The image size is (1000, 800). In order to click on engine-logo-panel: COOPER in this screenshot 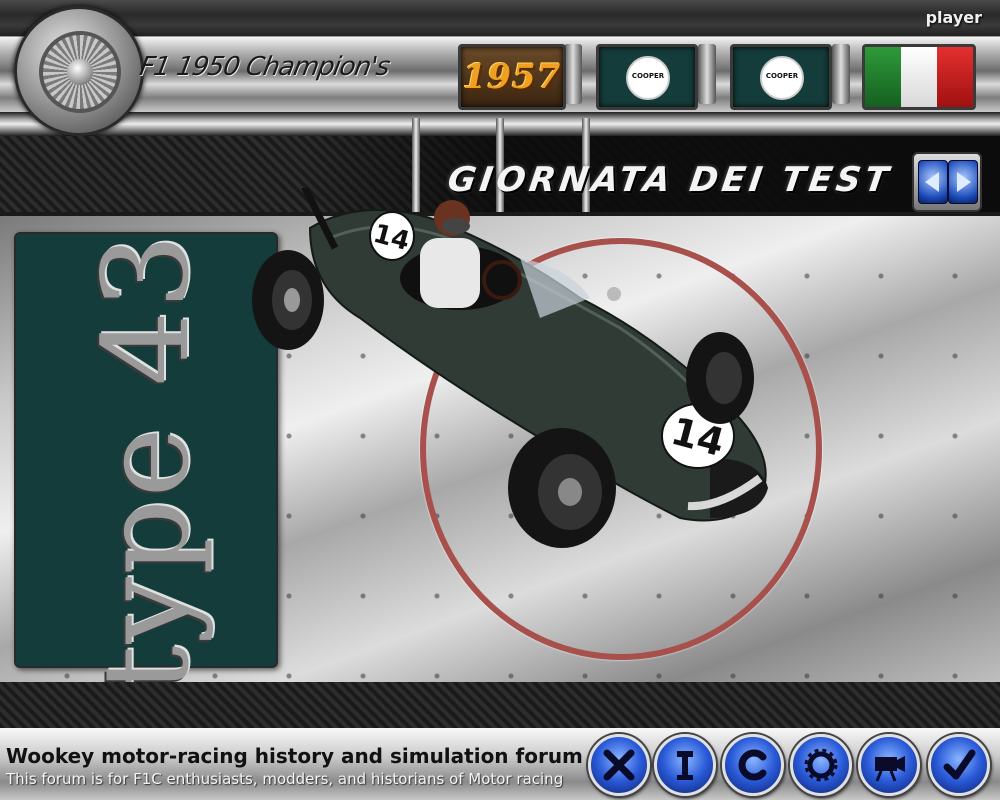, I will do `click(781, 77)`.